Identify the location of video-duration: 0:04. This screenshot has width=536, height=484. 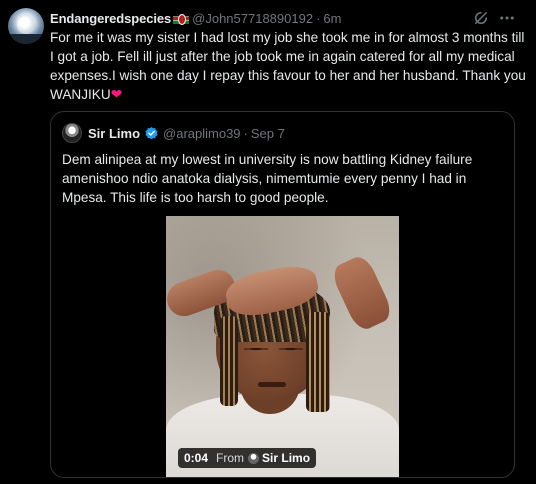
(196, 458).